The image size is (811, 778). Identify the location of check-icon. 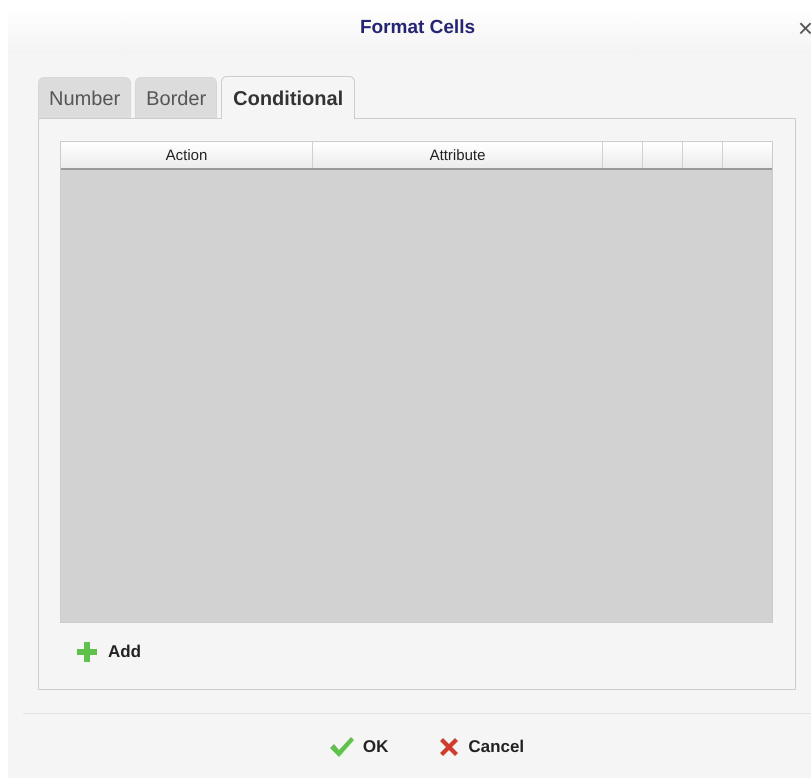
(341, 747).